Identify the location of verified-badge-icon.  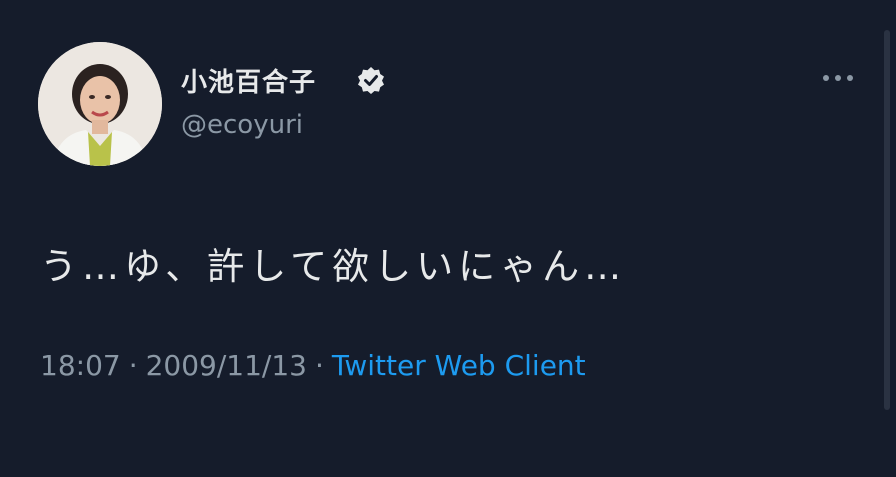
(371, 80).